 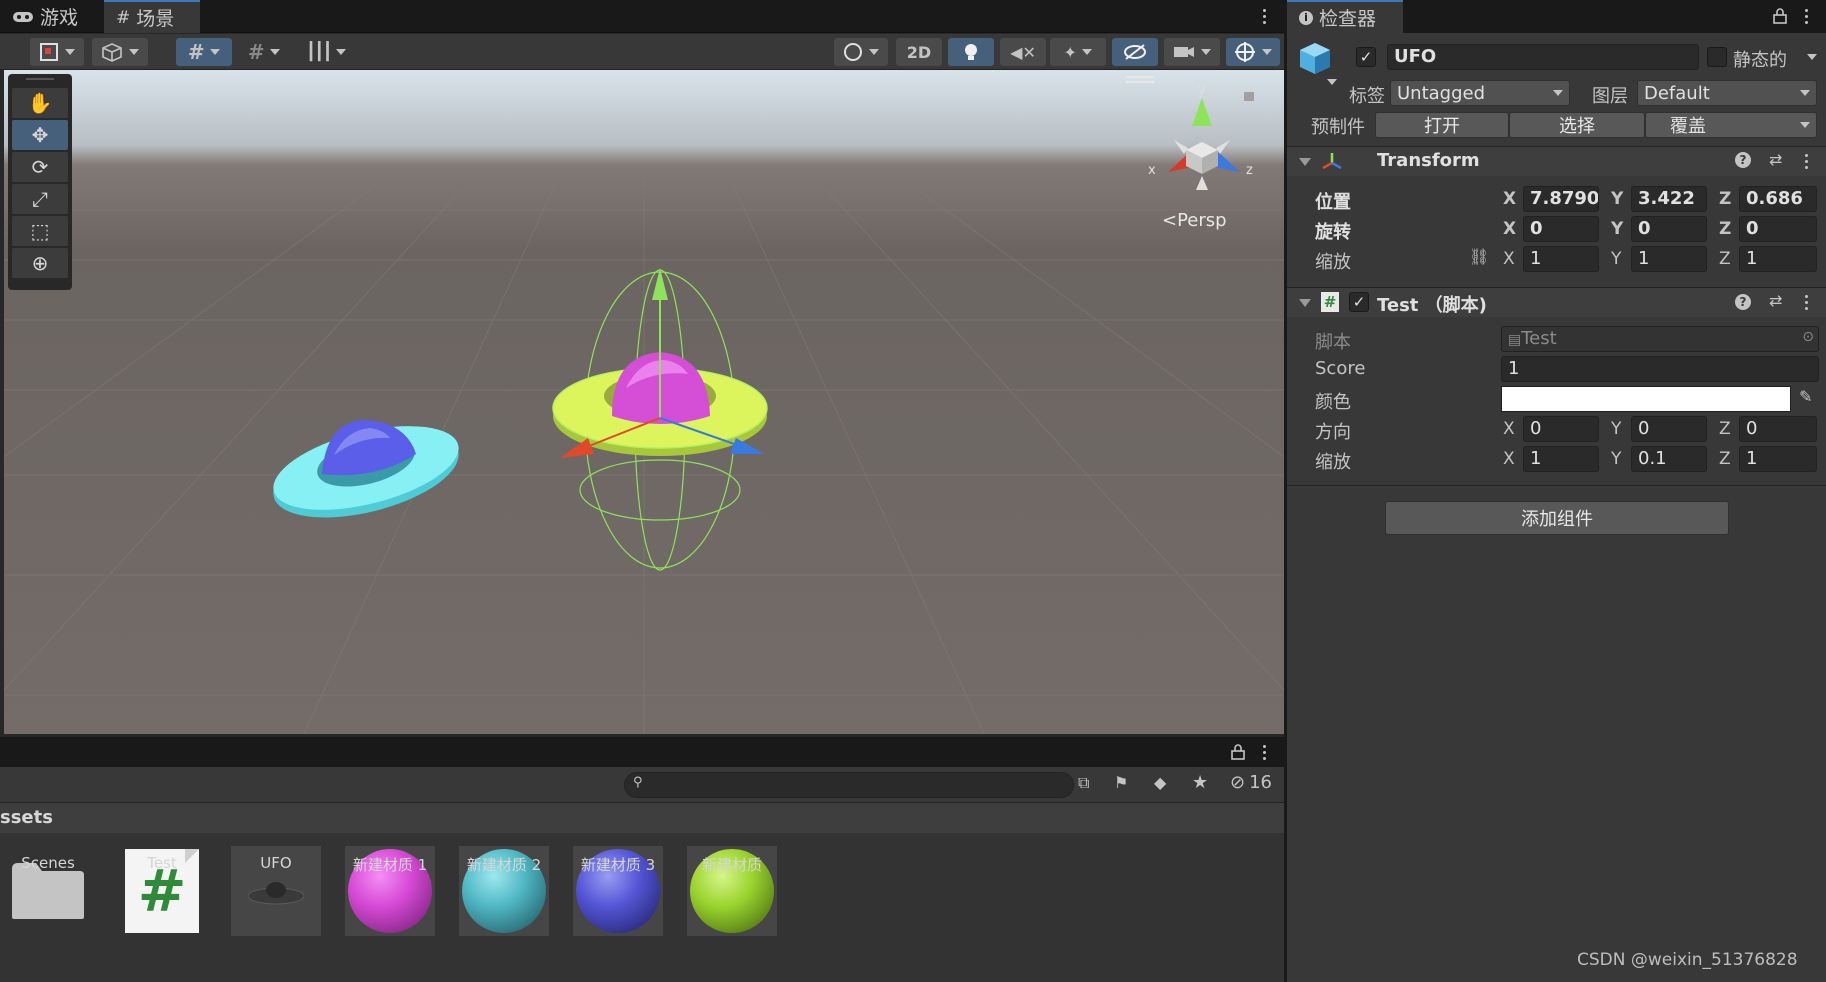 I want to click on scale-x-field: 1, so click(x=1561, y=259).